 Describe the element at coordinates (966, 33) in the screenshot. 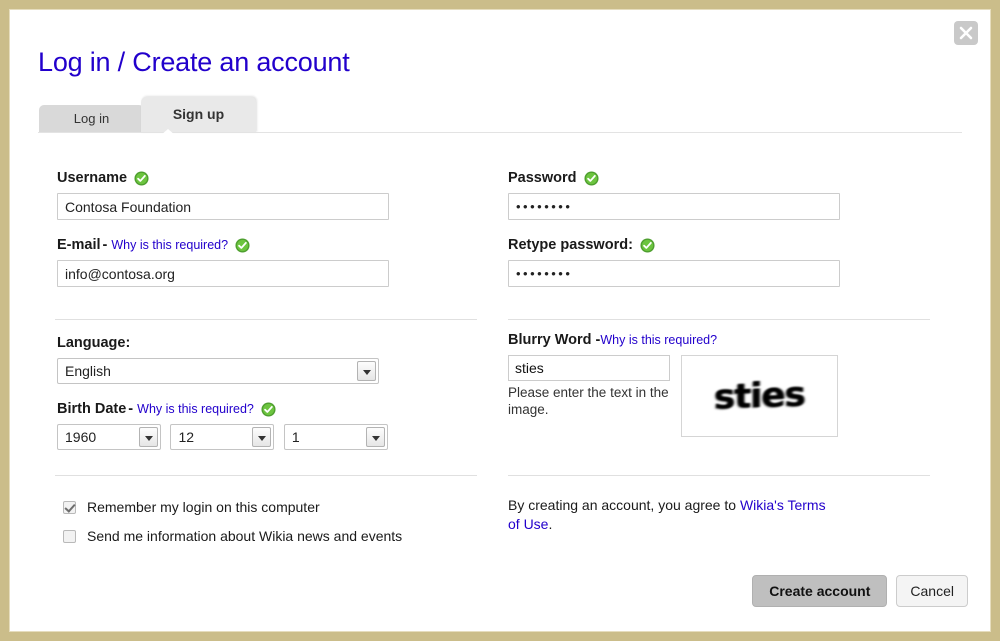

I see `close-icon` at that location.